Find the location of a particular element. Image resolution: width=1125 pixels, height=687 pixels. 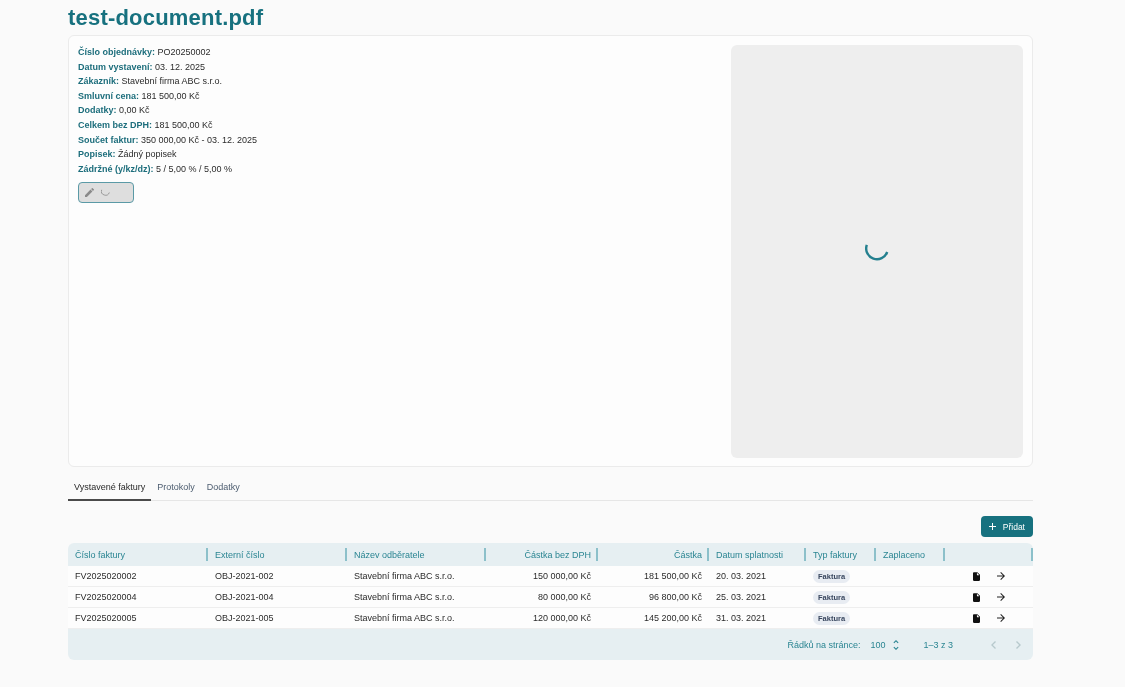

table-cell: FV2025020002 is located at coordinates (106, 576).